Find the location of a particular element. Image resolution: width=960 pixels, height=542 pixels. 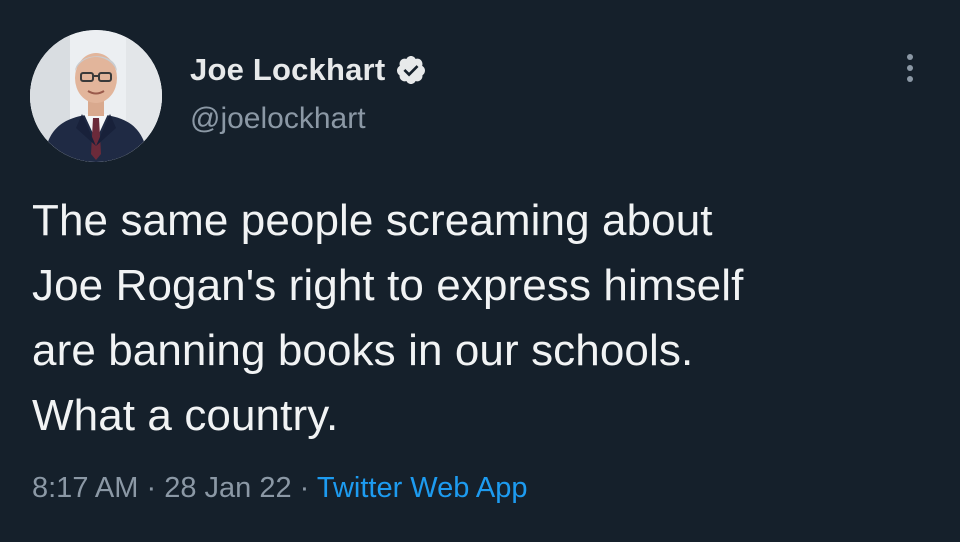

author-handle: @joelockhart is located at coordinates (278, 119).